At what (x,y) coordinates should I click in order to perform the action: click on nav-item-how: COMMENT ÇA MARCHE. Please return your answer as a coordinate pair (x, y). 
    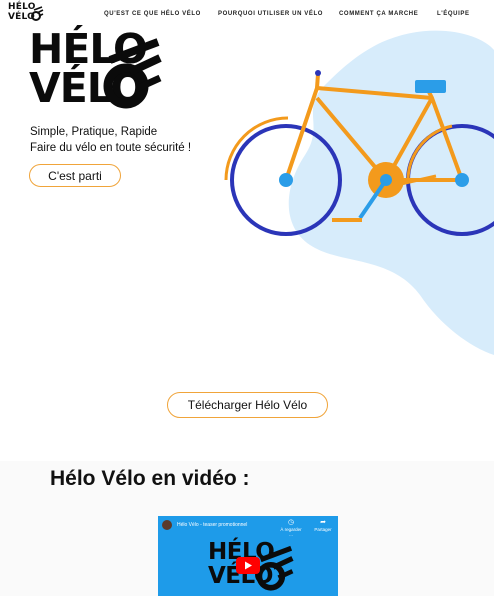
    Looking at the image, I should click on (378, 14).